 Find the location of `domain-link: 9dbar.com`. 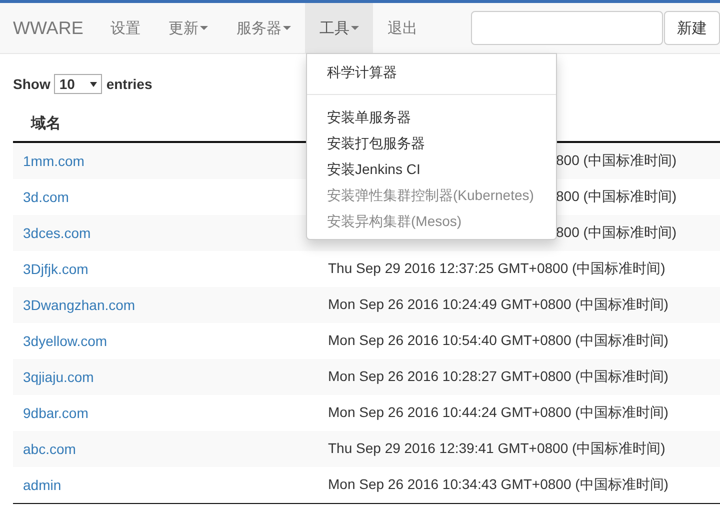

domain-link: 9dbar.com is located at coordinates (165, 413).